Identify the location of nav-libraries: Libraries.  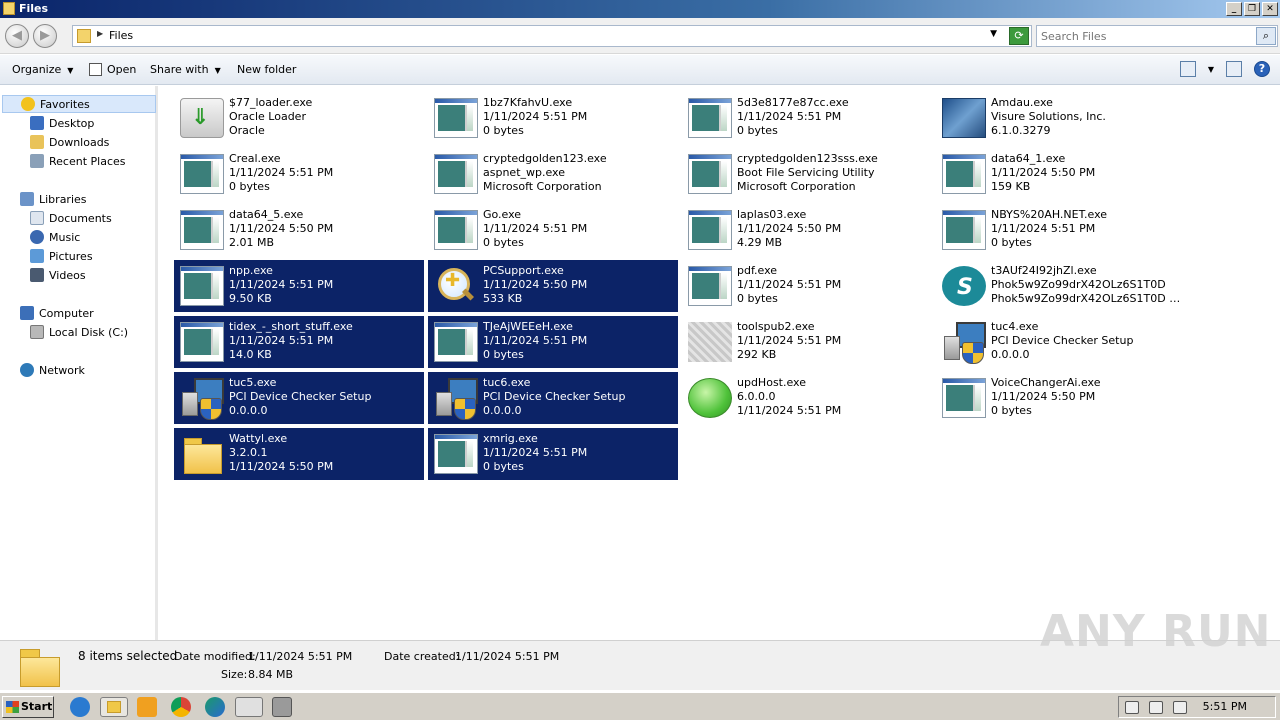
(53, 200).